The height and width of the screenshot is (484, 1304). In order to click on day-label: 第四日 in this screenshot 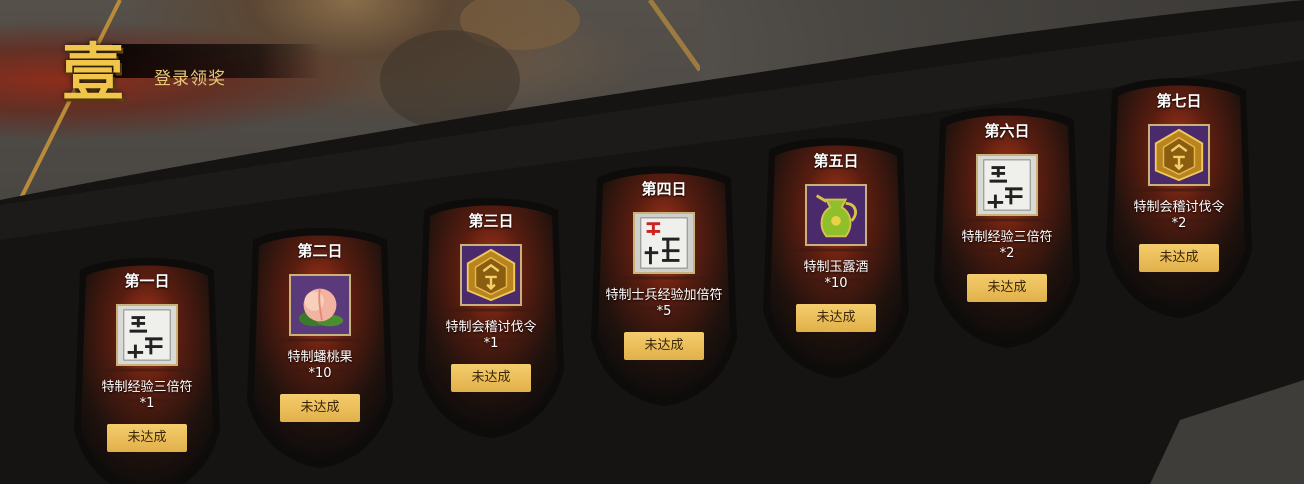, I will do `click(664, 189)`.